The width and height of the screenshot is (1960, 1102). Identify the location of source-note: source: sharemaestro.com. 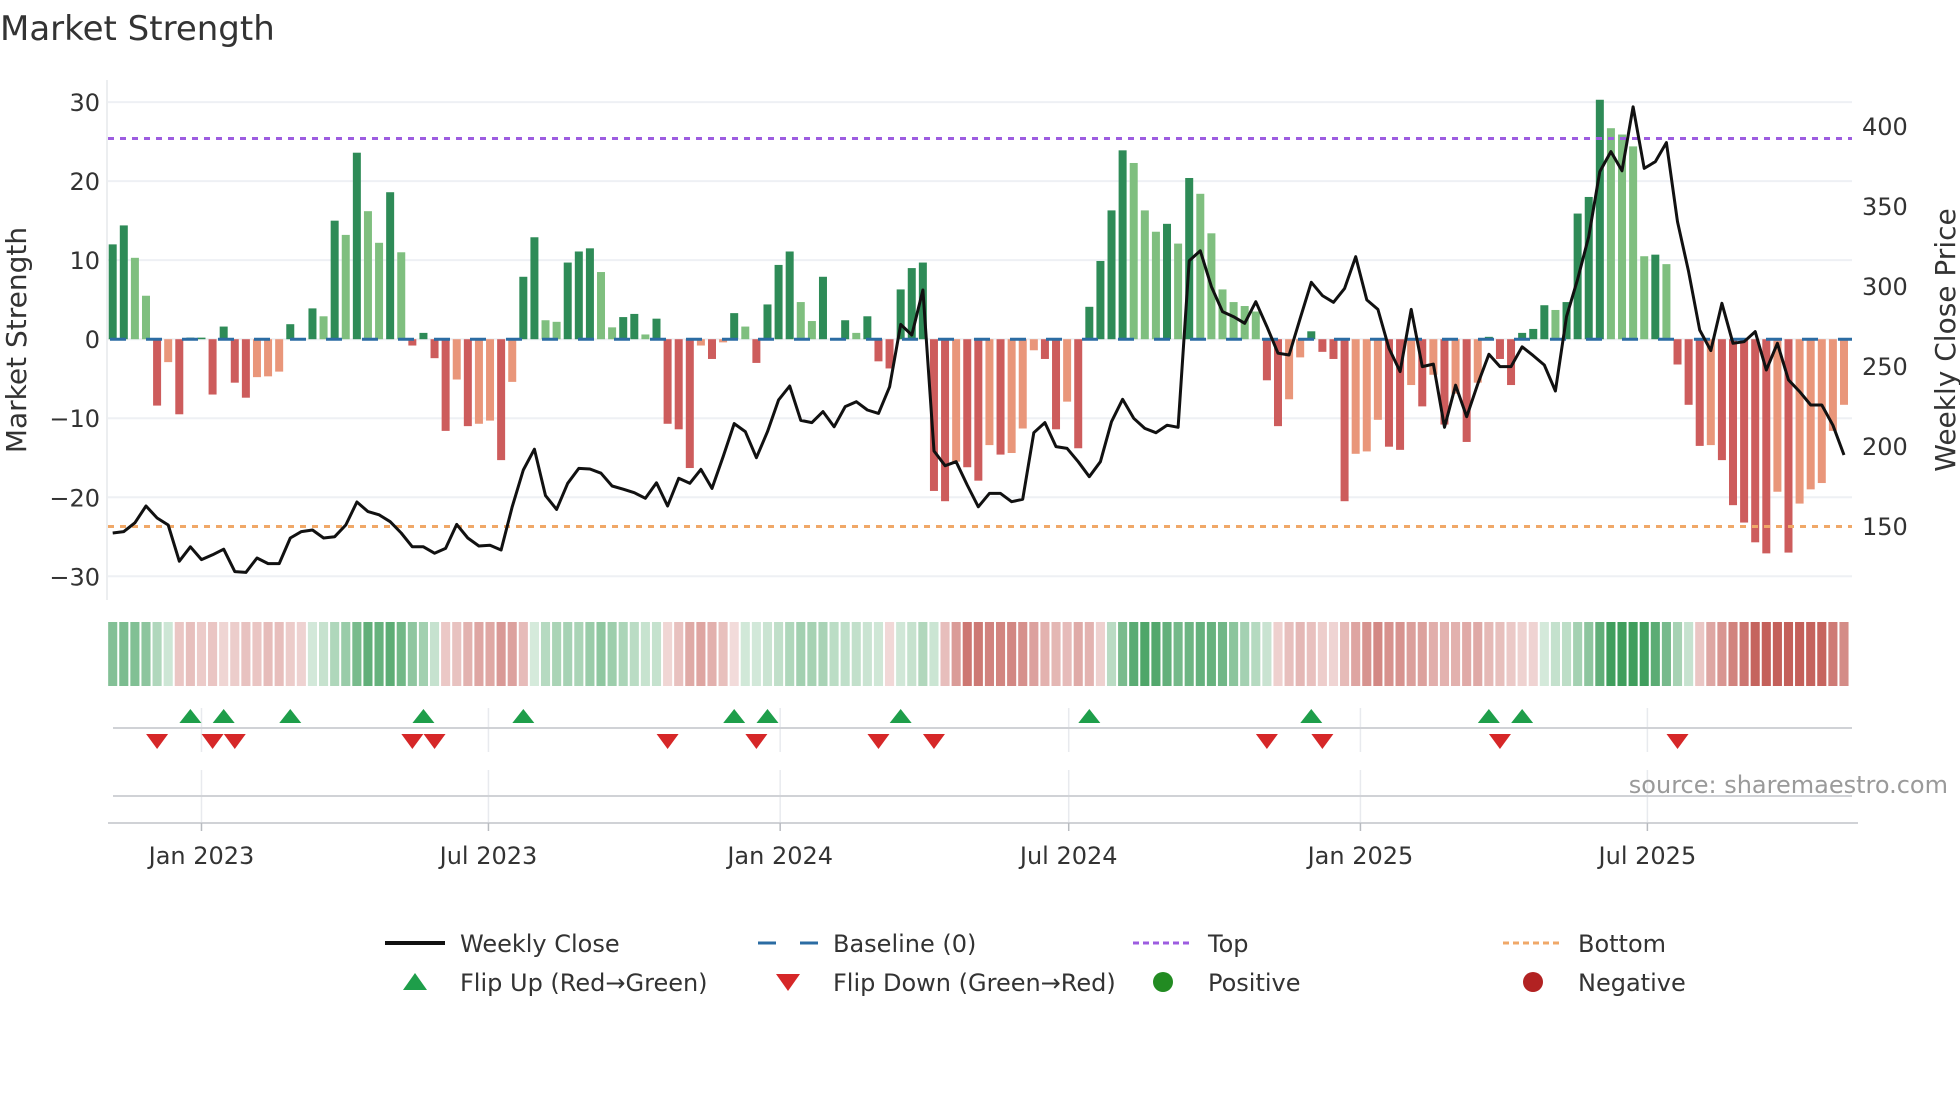
(1788, 785).